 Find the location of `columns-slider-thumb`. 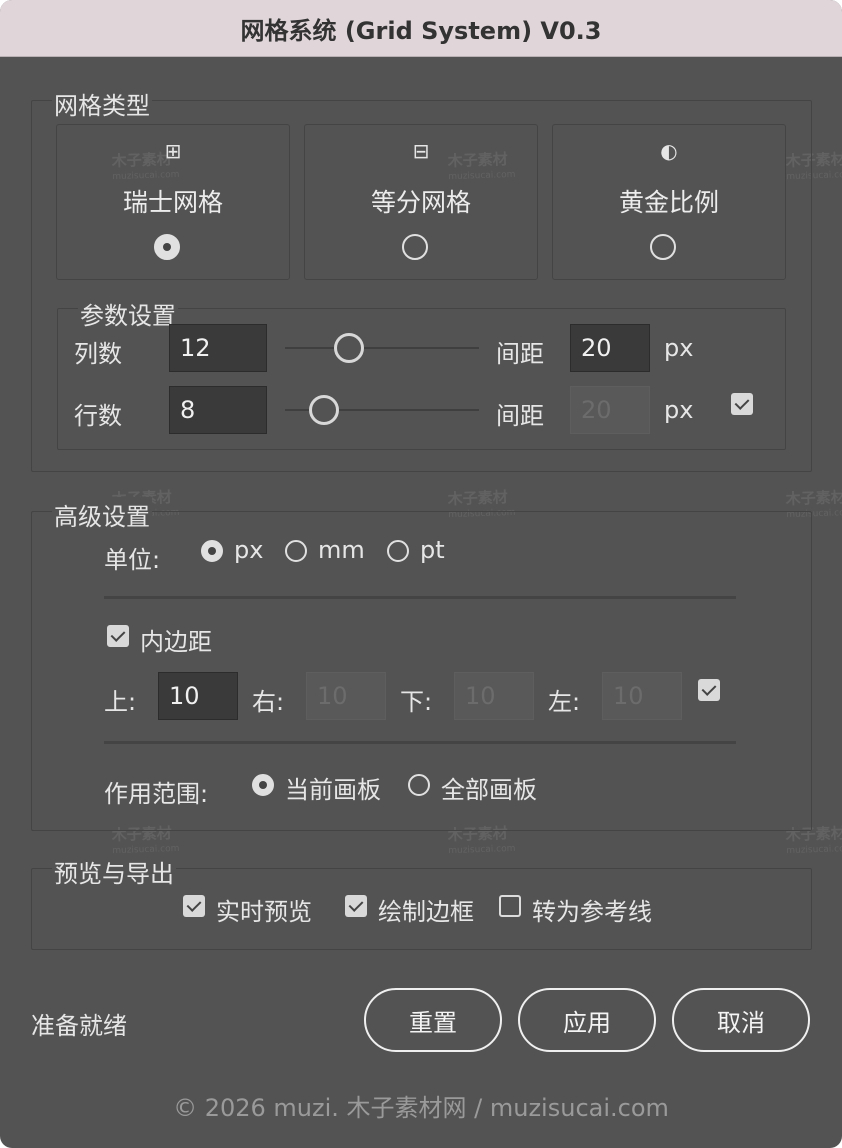

columns-slider-thumb is located at coordinates (349, 348).